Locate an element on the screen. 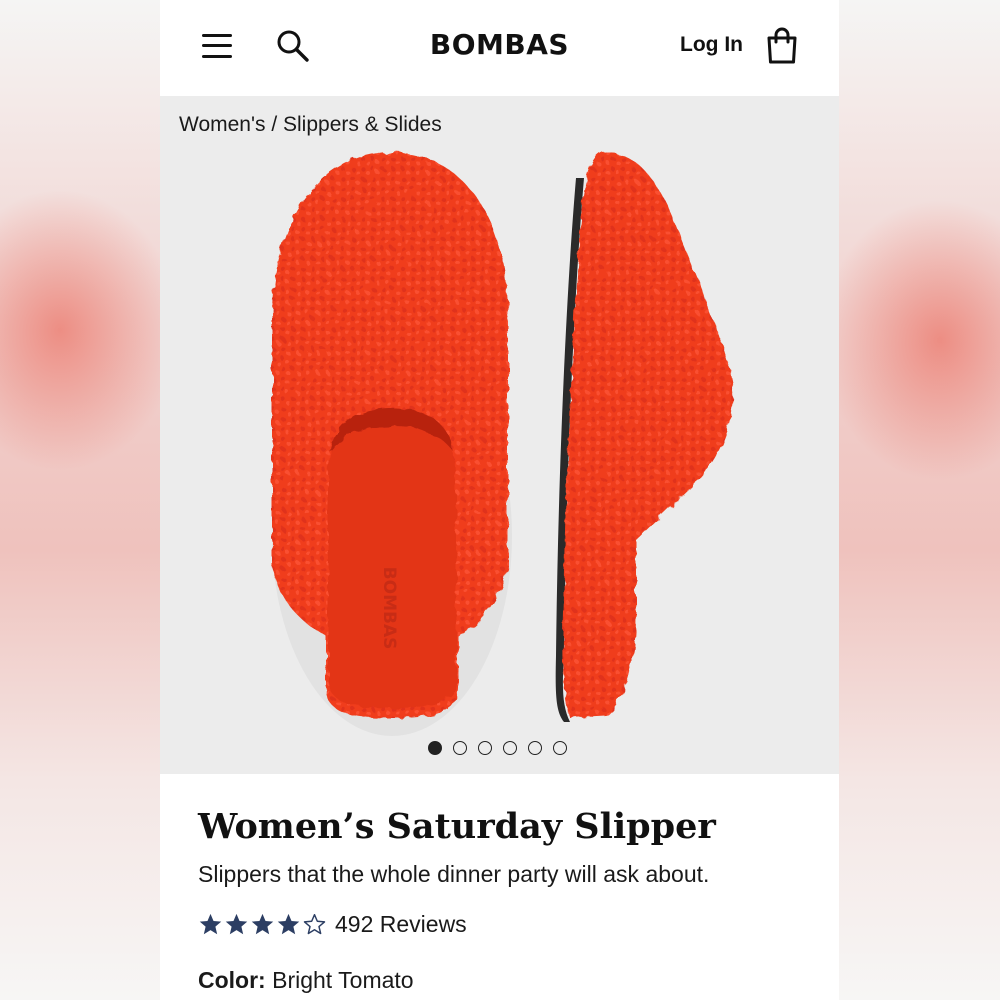  selected-color: Color: Bright Tomato is located at coordinates (306, 980).